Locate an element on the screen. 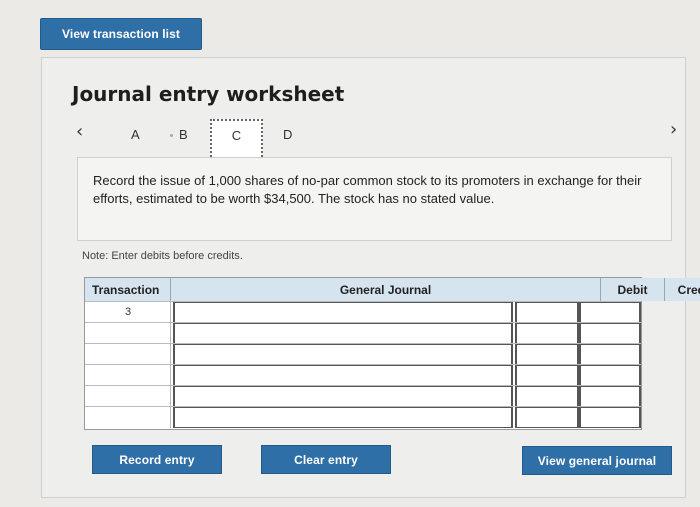  page-title: Journal entry worksheet is located at coordinates (208, 94).